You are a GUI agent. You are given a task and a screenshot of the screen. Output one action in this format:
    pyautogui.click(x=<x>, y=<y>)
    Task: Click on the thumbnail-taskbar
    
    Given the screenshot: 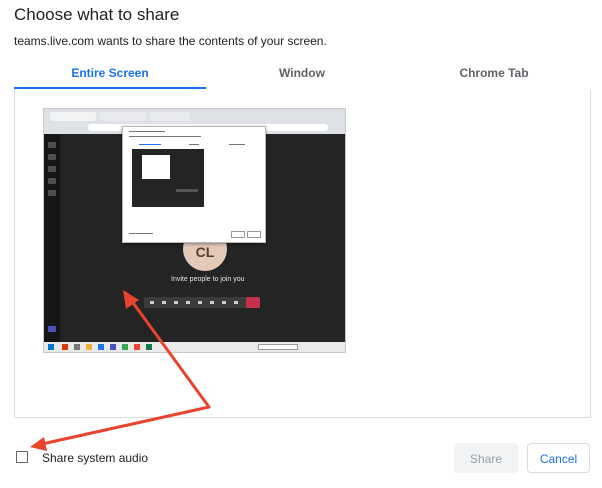 What is the action you would take?
    pyautogui.click(x=194, y=347)
    